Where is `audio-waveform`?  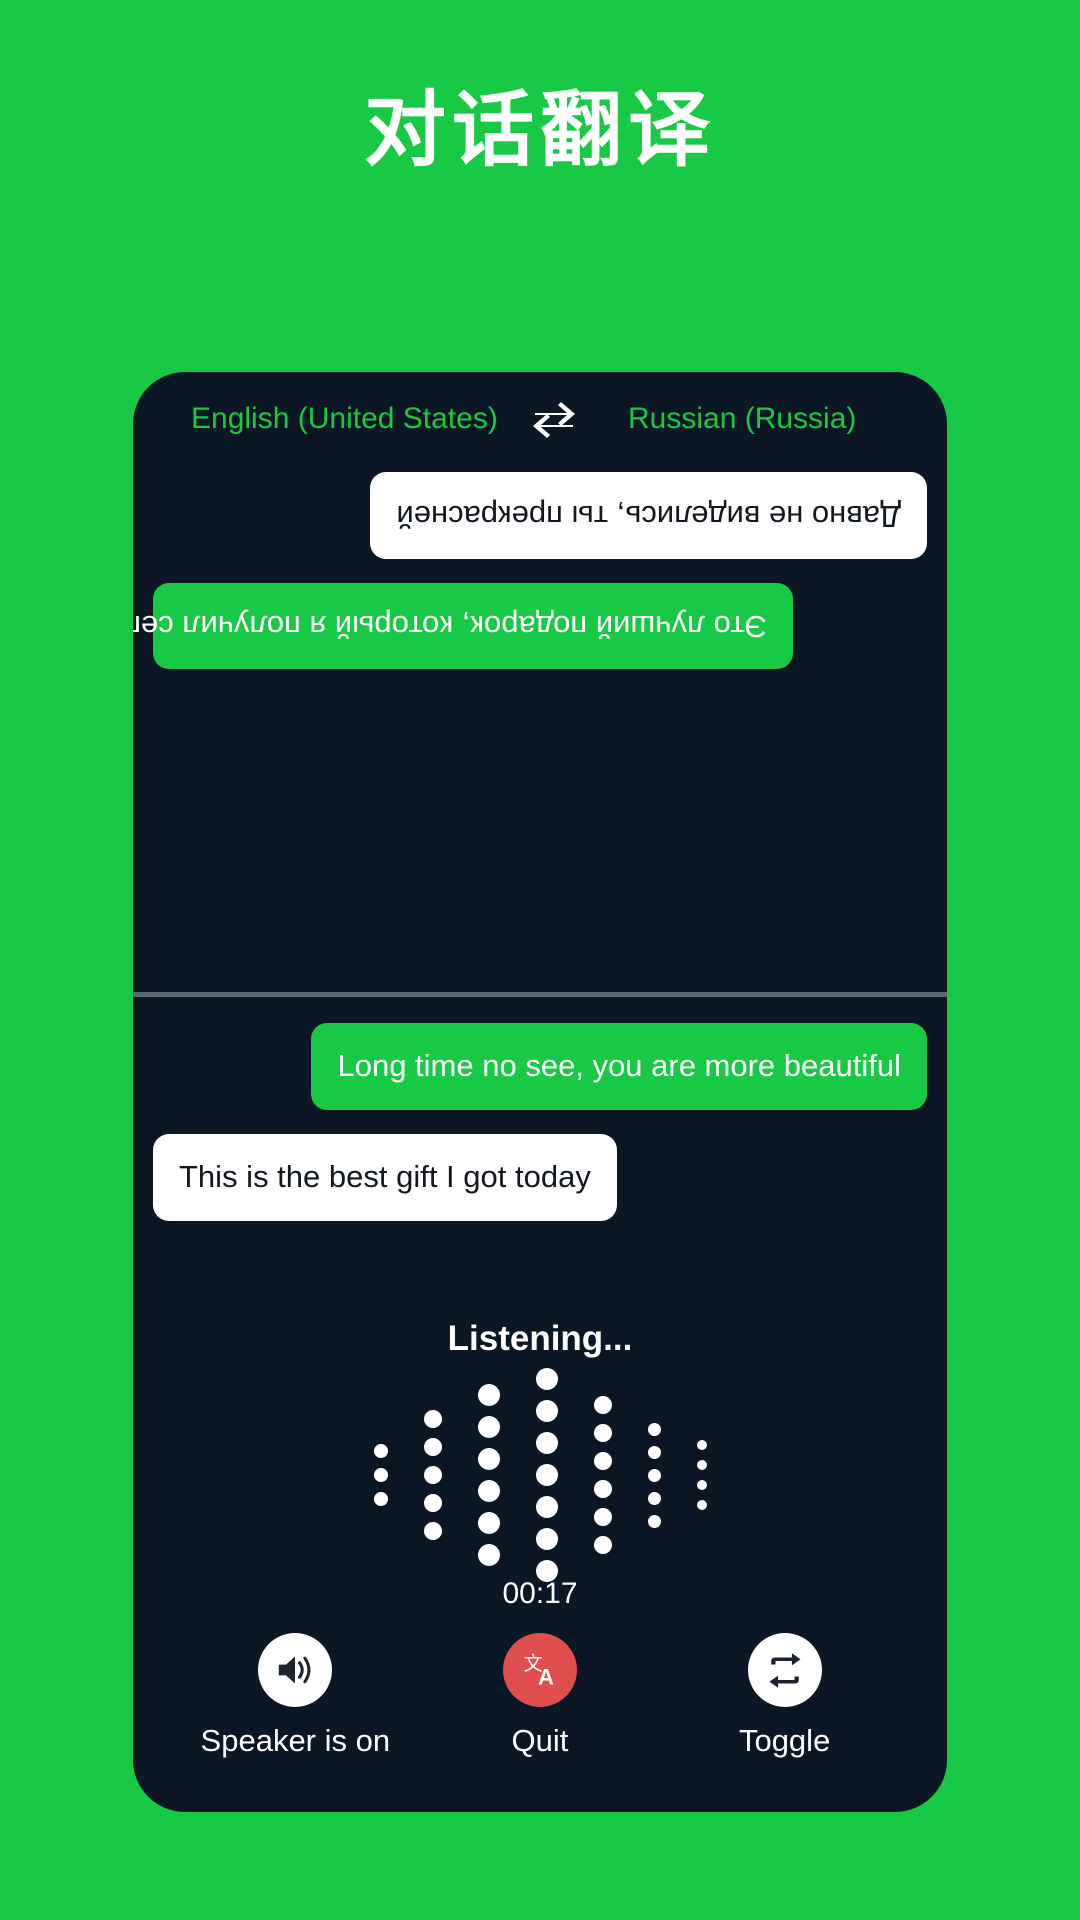 audio-waveform is located at coordinates (540, 1475).